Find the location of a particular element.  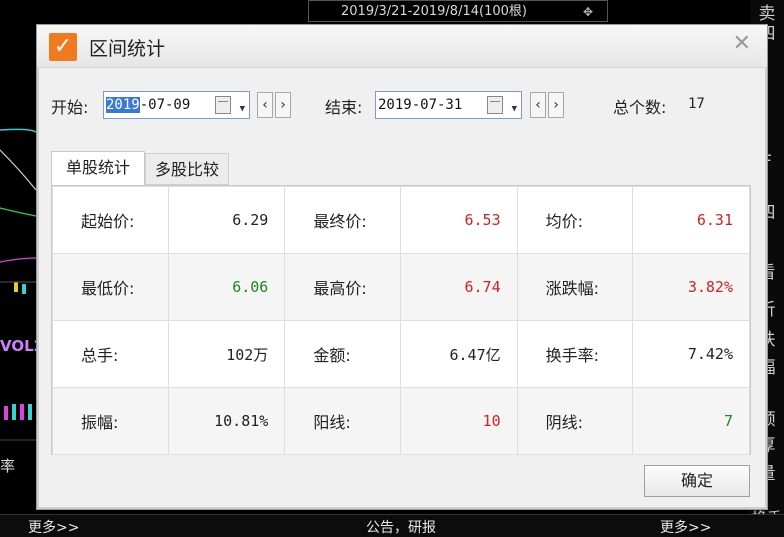

stat-value-down-days: 7 is located at coordinates (691, 421).